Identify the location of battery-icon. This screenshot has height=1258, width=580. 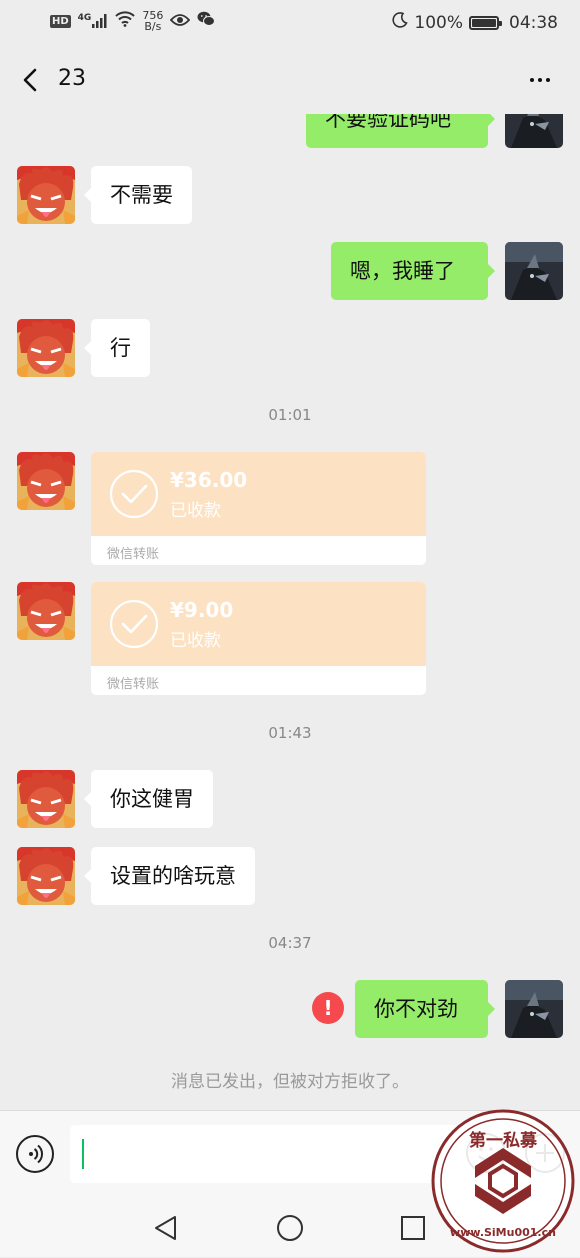
(485, 22).